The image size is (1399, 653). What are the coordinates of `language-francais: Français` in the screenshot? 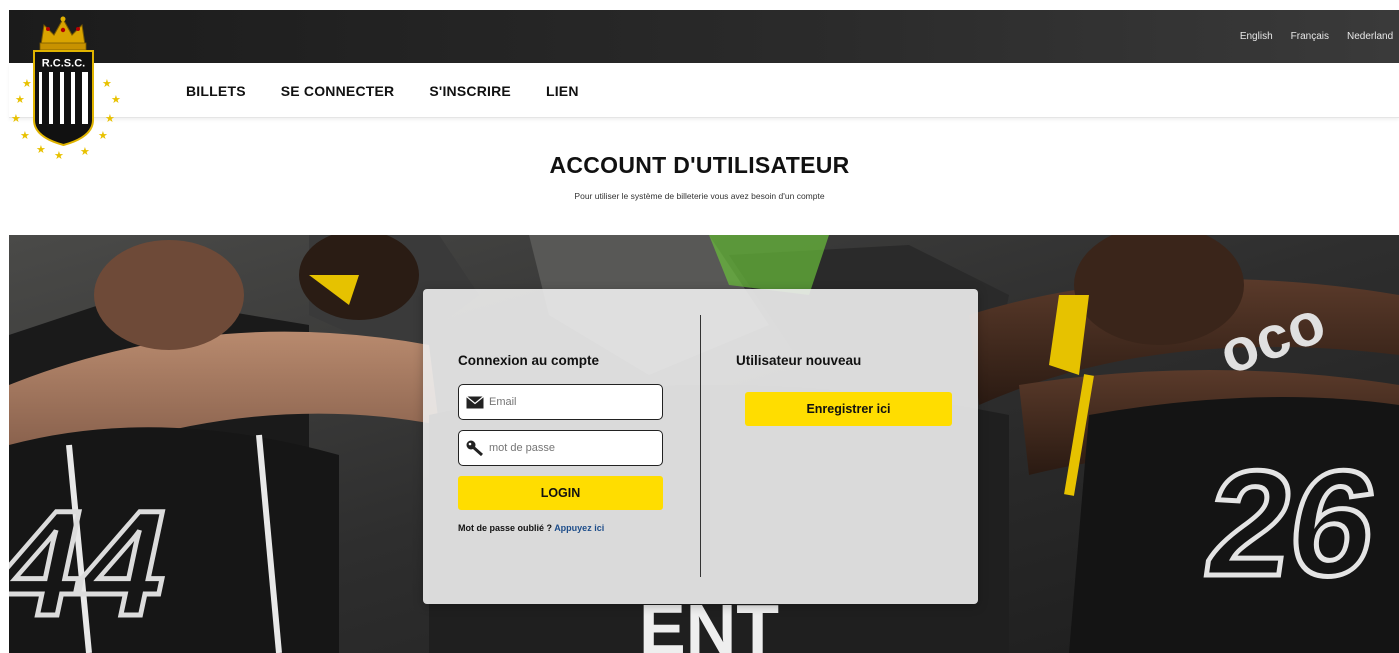 It's located at (1310, 36).